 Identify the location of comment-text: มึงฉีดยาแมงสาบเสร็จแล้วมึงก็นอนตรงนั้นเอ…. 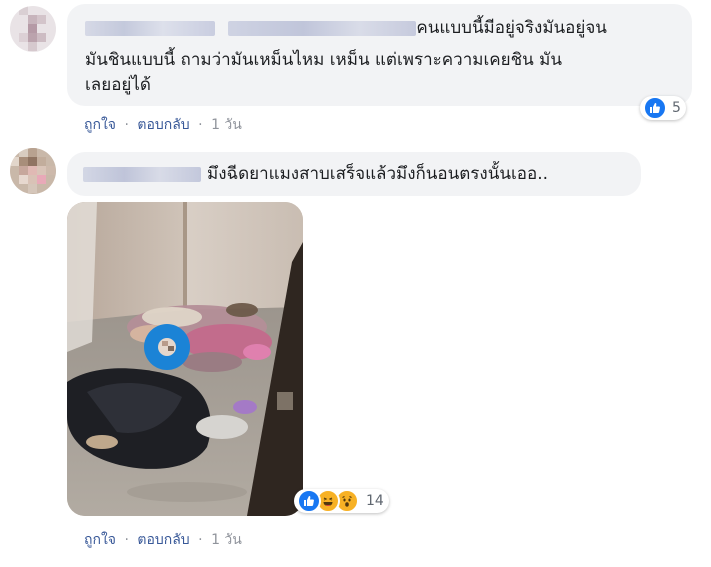
(378, 174).